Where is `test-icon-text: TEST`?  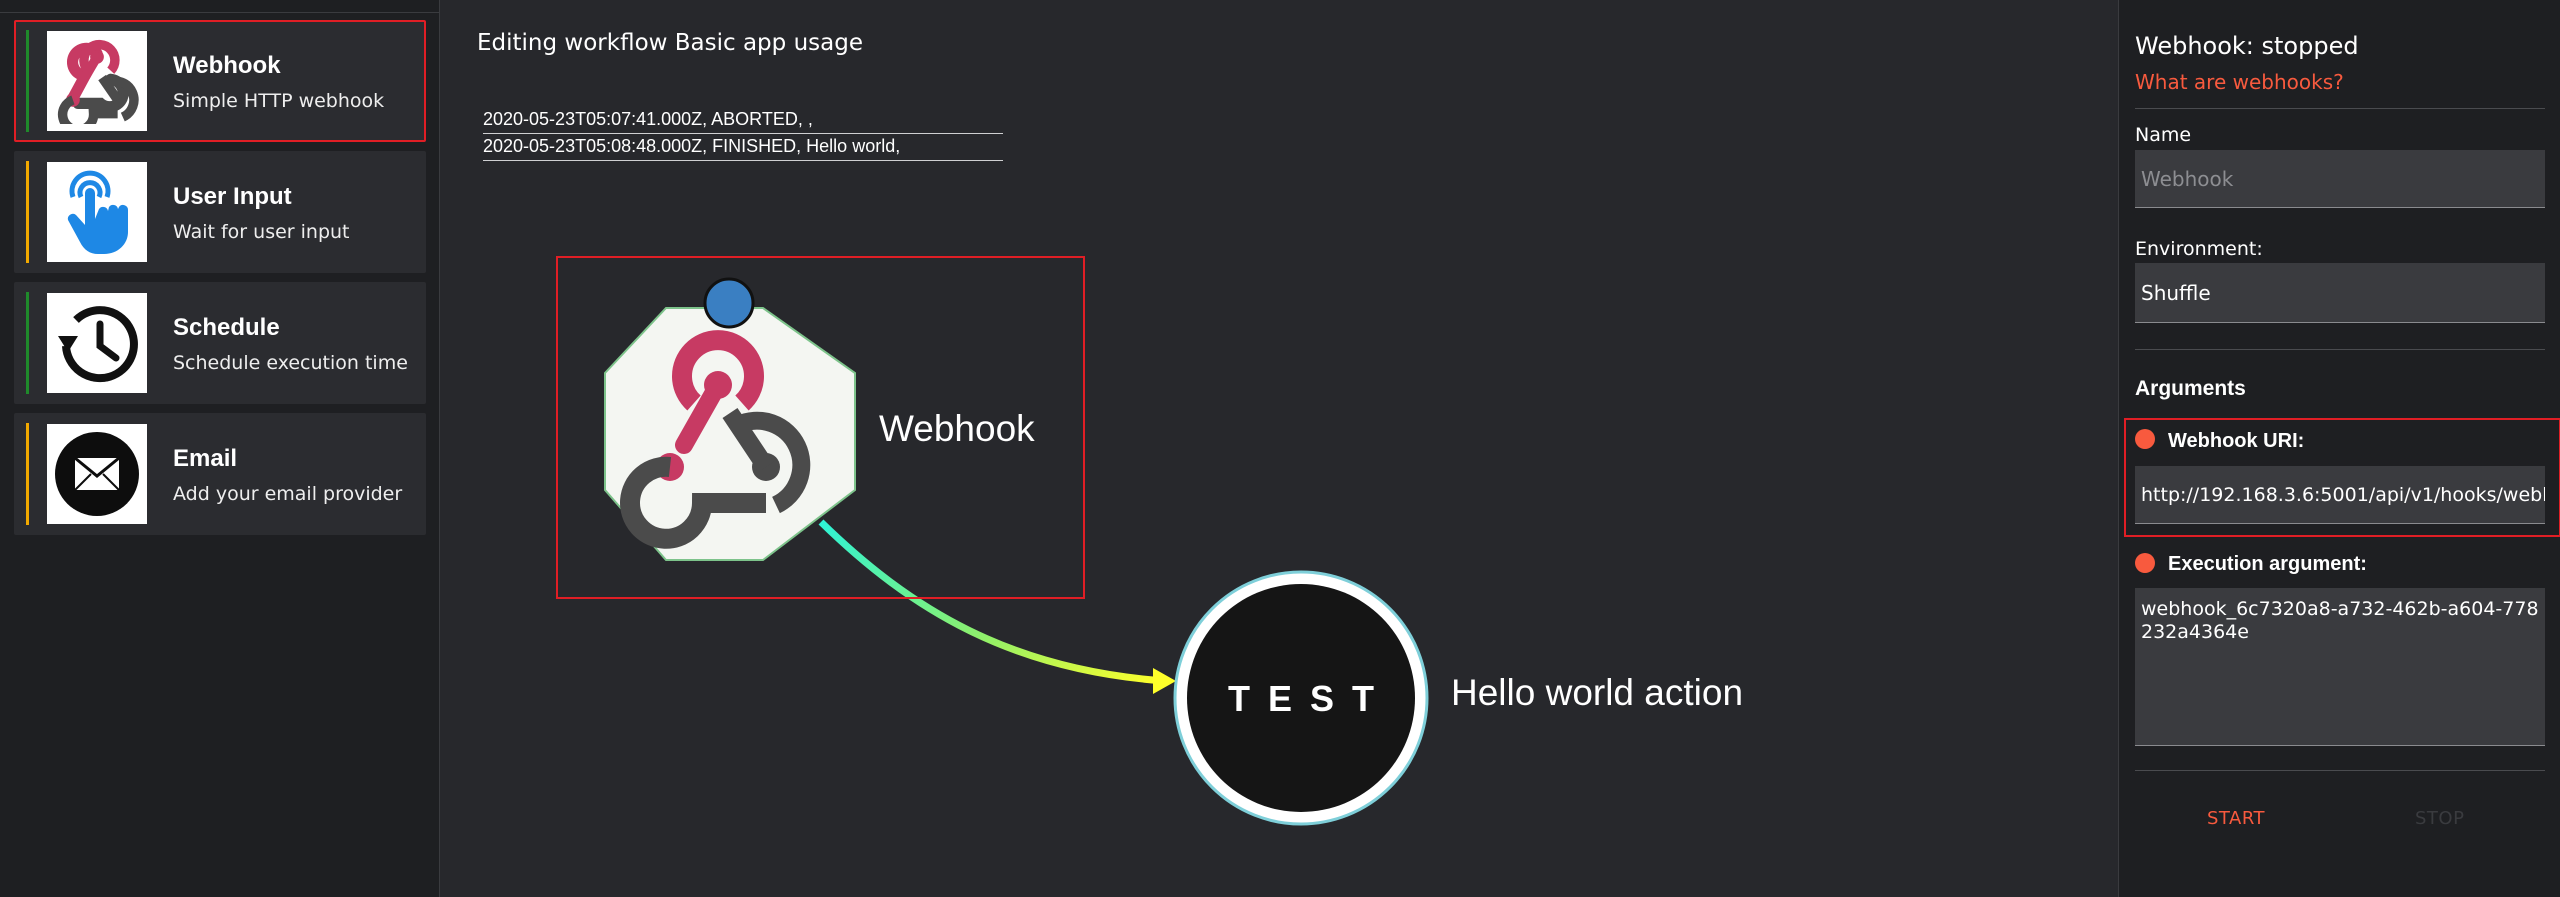
test-icon-text: TEST is located at coordinates (1309, 698).